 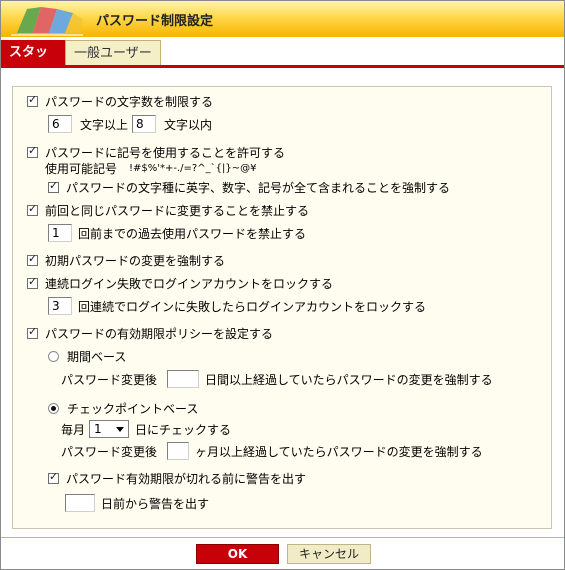 I want to click on checkpoint-day-value: 1, so click(x=98, y=429).